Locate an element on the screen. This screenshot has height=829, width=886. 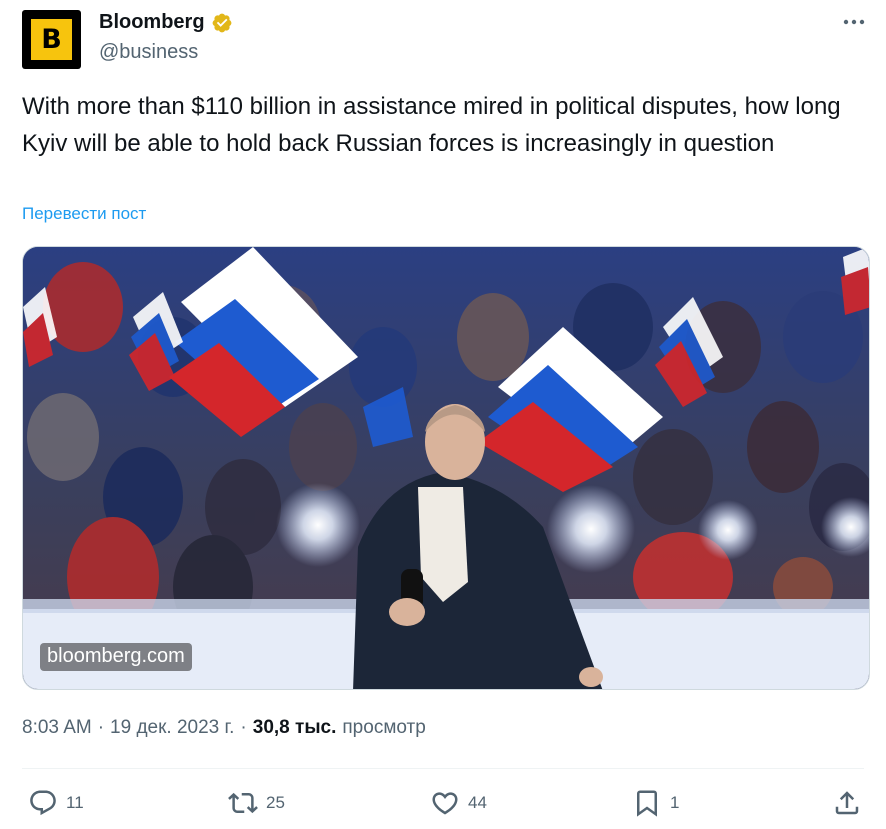
tweet-time: 8:03 AM is located at coordinates (57, 728).